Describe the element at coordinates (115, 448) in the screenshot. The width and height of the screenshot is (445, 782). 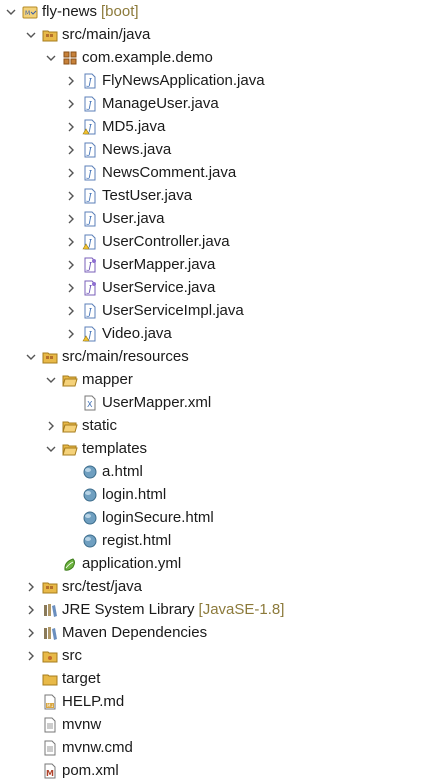
I see `templates-folder-label: templates` at that location.